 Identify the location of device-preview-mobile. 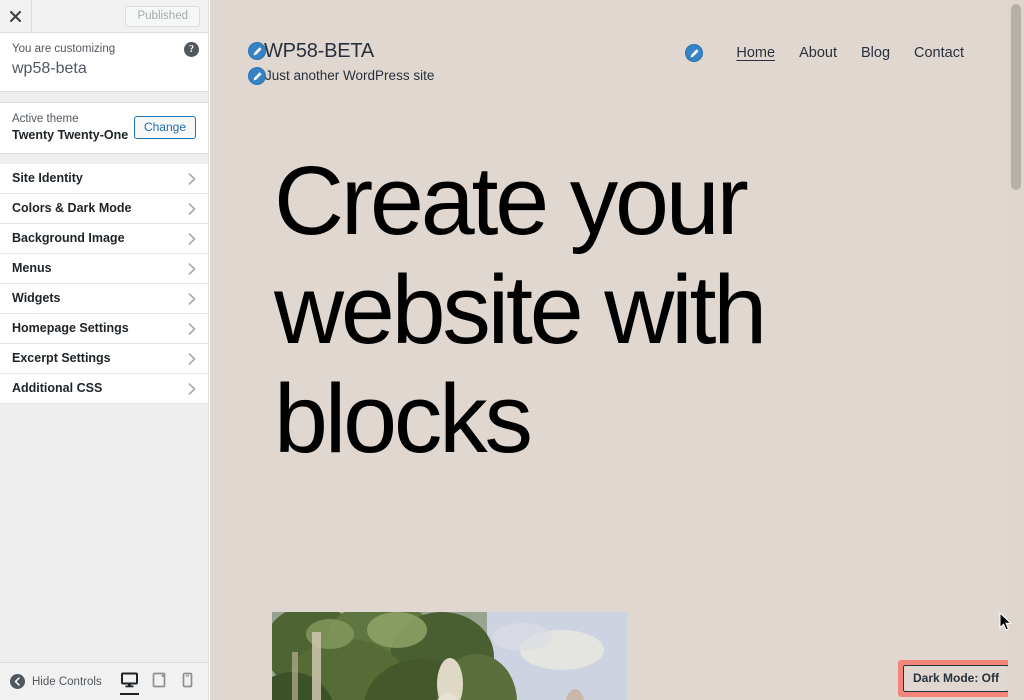
(187, 681).